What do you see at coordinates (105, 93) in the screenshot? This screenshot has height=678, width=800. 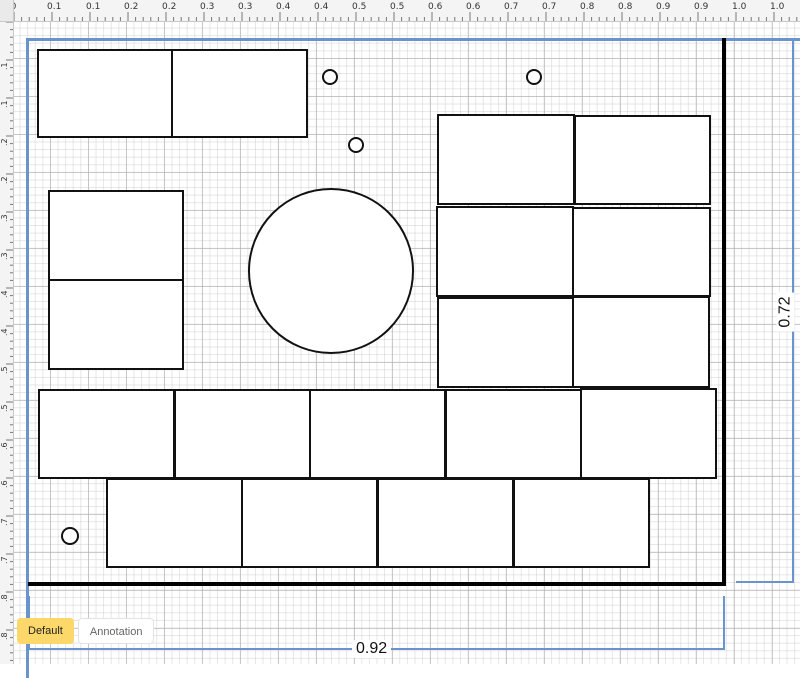 I see `table-top-left-a` at bounding box center [105, 93].